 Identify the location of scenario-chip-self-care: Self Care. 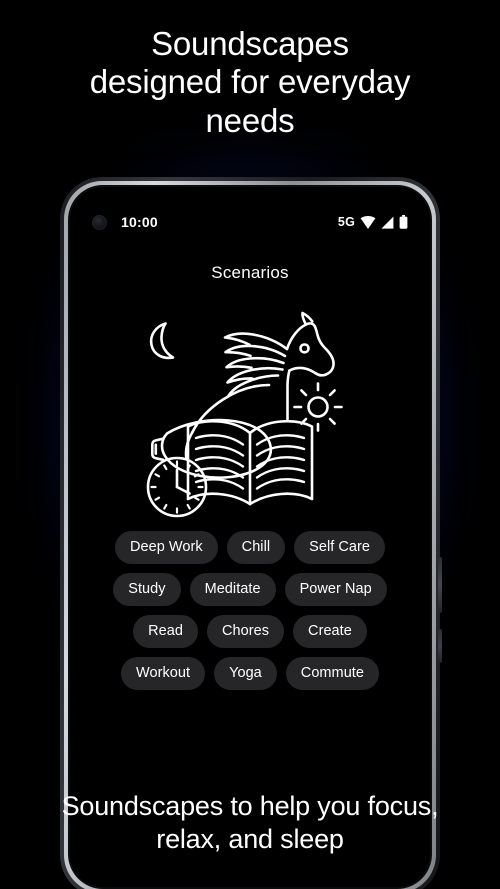
(340, 547).